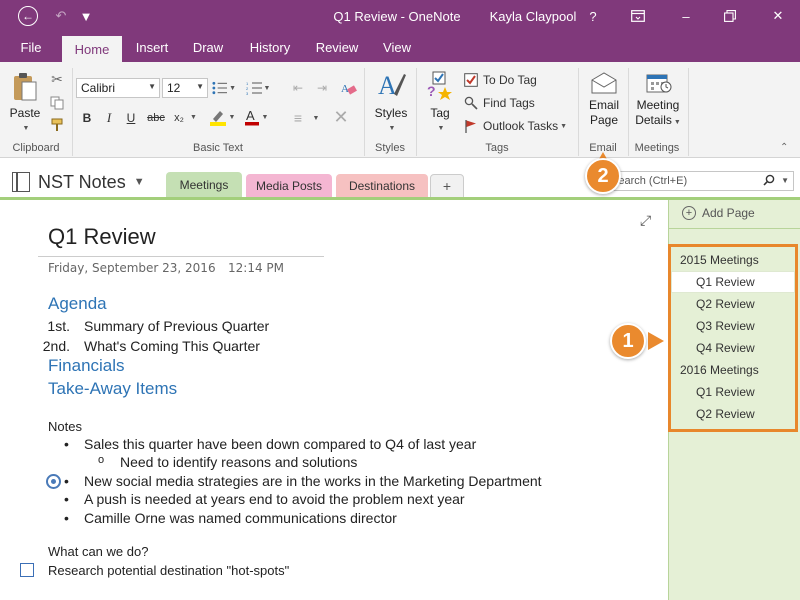 This screenshot has width=800, height=600. I want to click on collapse-ribbon-icon: ⌃, so click(784, 147).